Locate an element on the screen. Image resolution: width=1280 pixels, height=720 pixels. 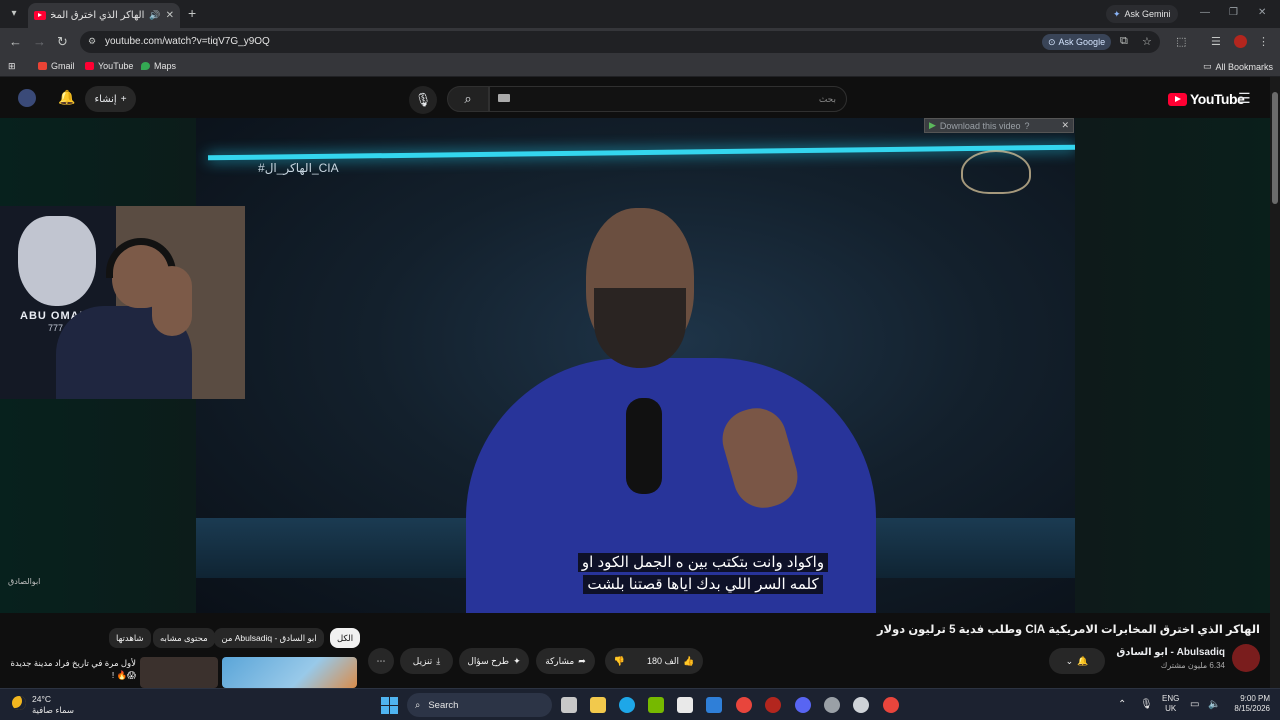
recommended-title: لأول مرة في تاريخ فراد مدينة جديدة 😱🔥 ! is located at coordinates (73, 669).